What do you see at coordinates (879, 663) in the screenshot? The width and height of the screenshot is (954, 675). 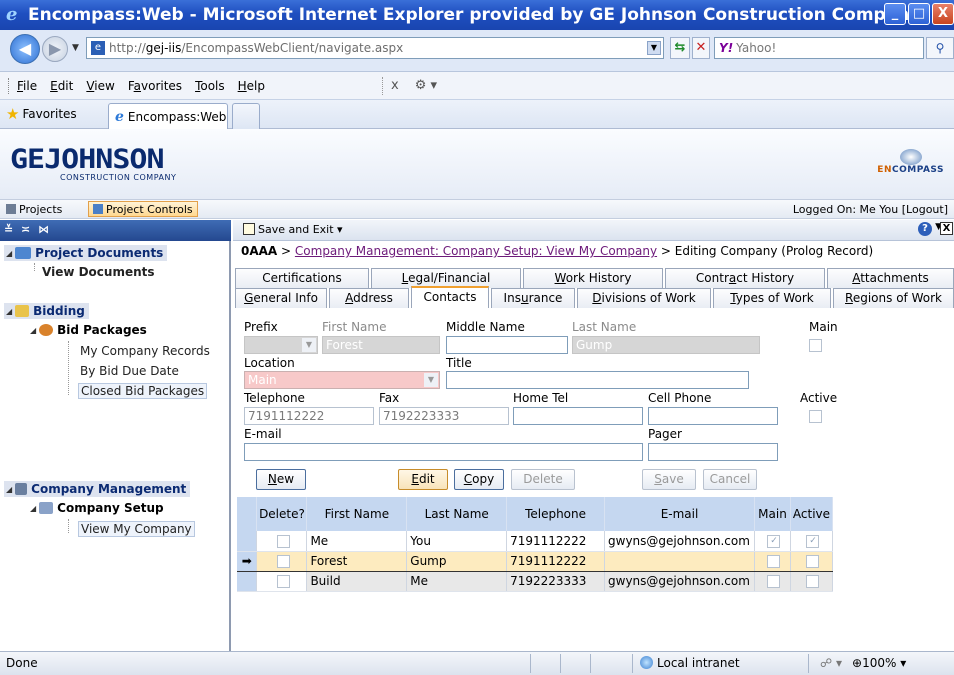 I see `zoom-level: ⊕100% ▾` at bounding box center [879, 663].